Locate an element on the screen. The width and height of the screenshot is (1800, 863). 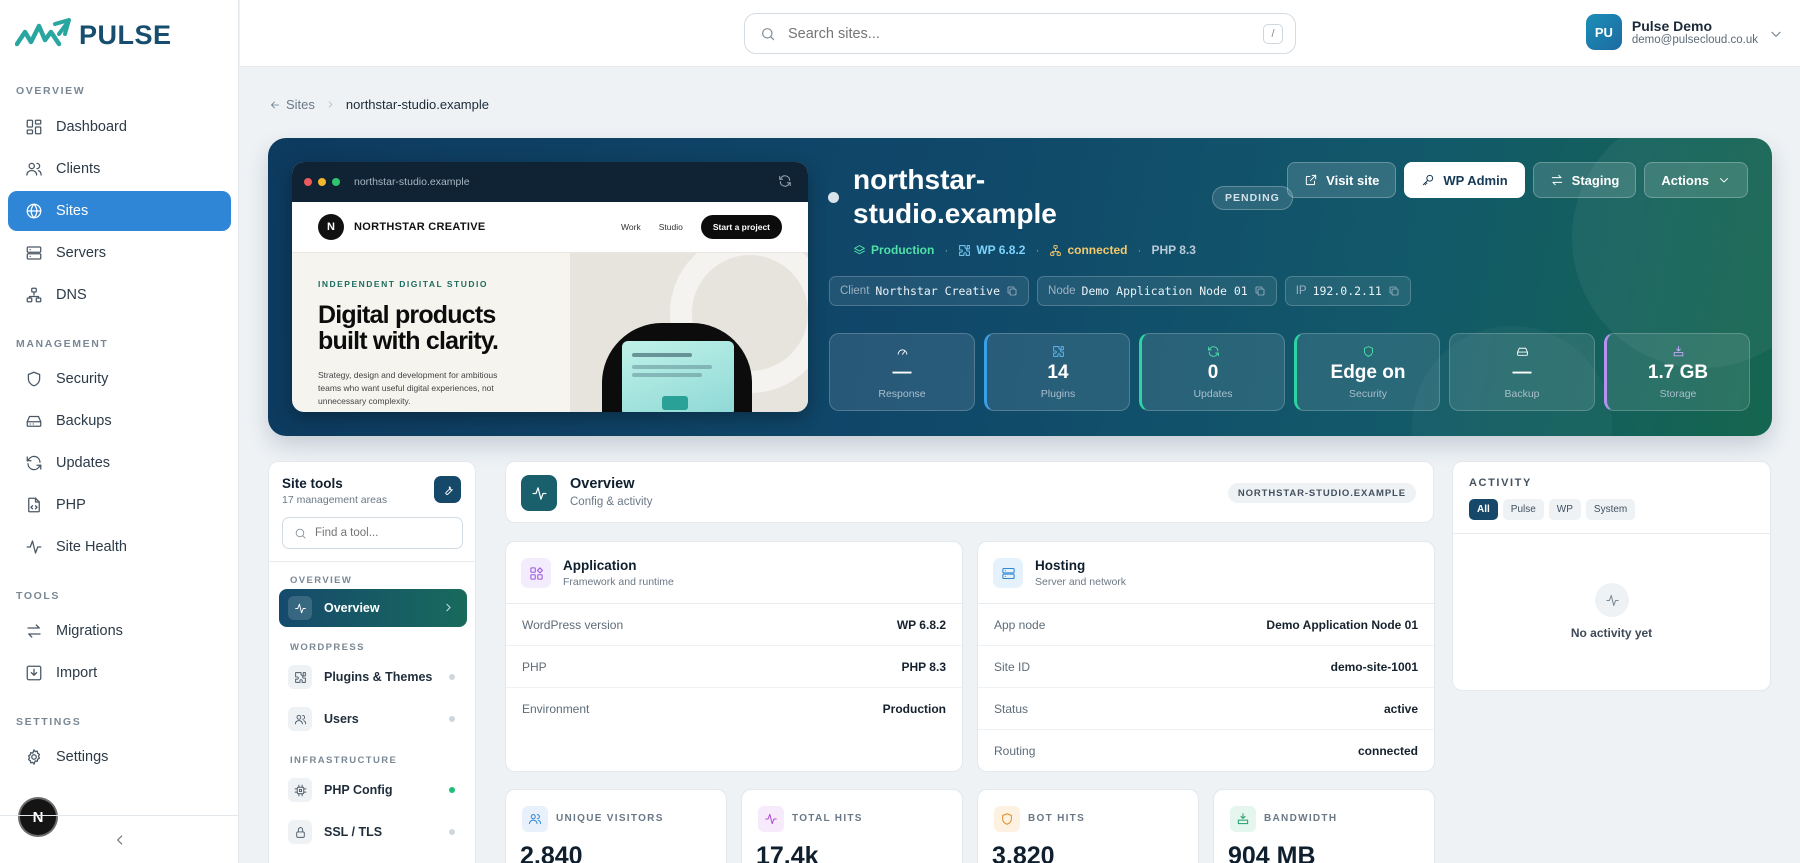
tool-search-input is located at coordinates (385, 533).